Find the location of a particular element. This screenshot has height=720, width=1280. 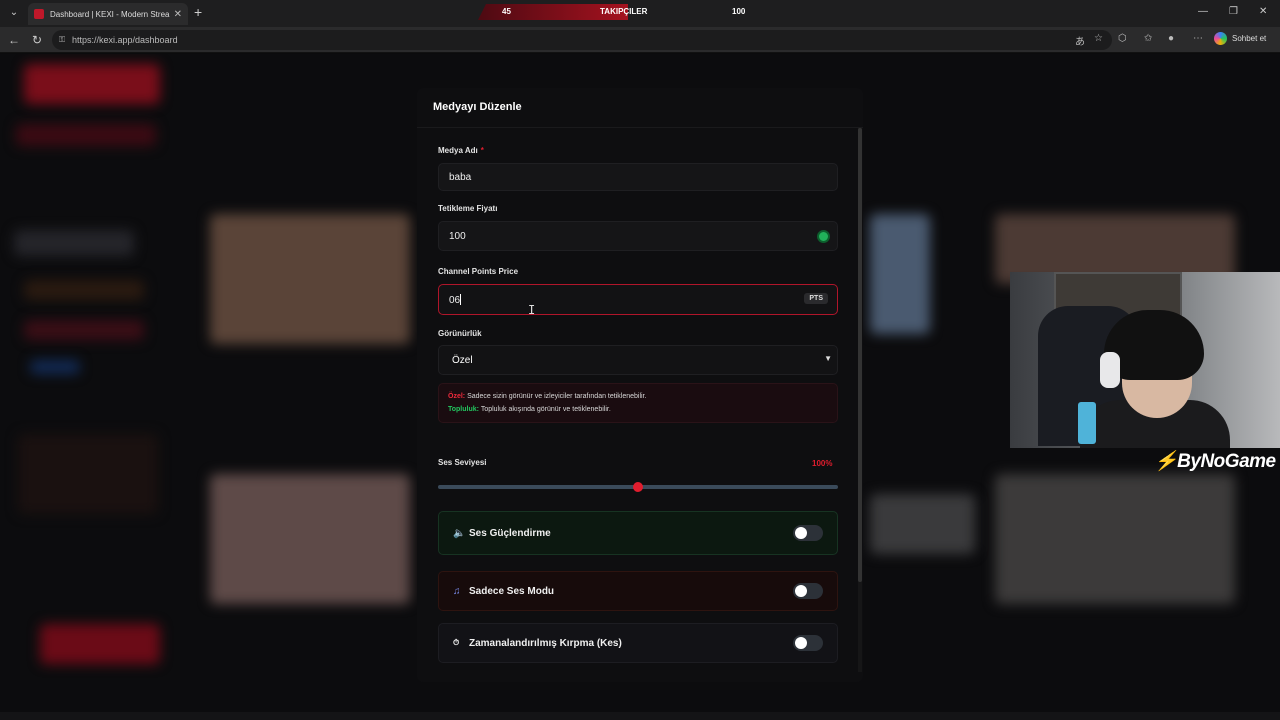

media-name-label-text: Medya Adı is located at coordinates (458, 150).